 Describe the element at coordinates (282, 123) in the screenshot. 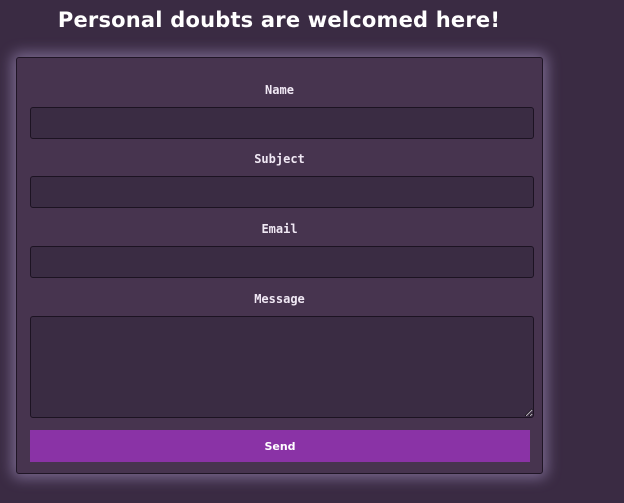

I see `name-field` at that location.